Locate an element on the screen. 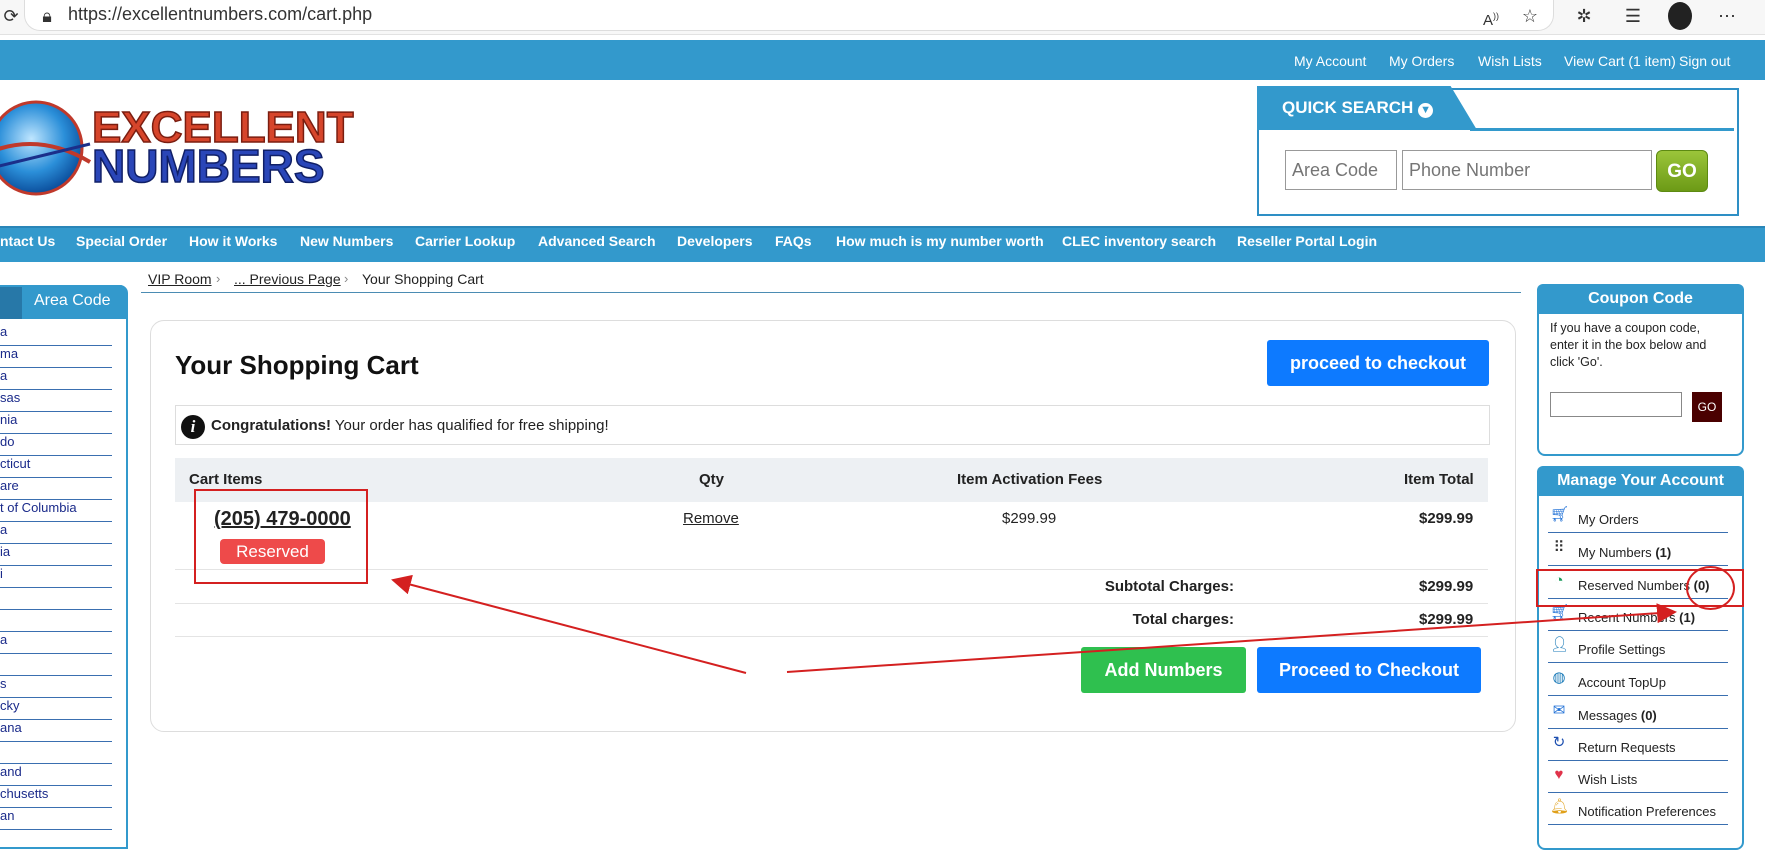  annotation-arrows is located at coordinates (1034, 624).